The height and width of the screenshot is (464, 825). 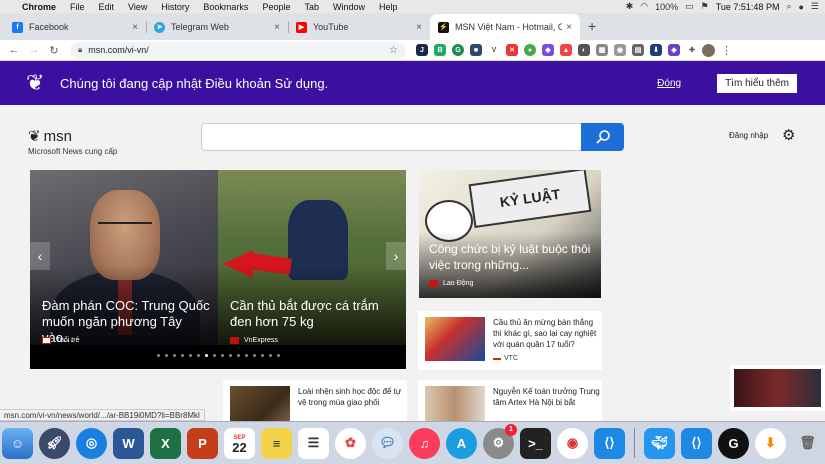 What do you see at coordinates (815, 6) in the screenshot?
I see `control-center-icon: ☰` at bounding box center [815, 6].